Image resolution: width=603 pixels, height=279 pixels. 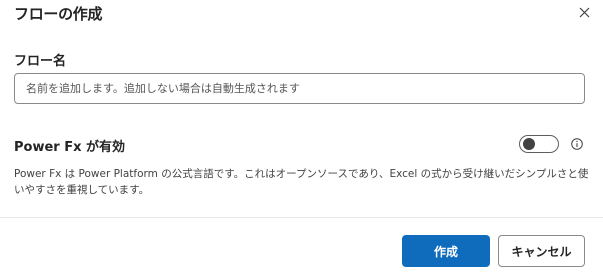 What do you see at coordinates (529, 144) in the screenshot?
I see `toggle-knob` at bounding box center [529, 144].